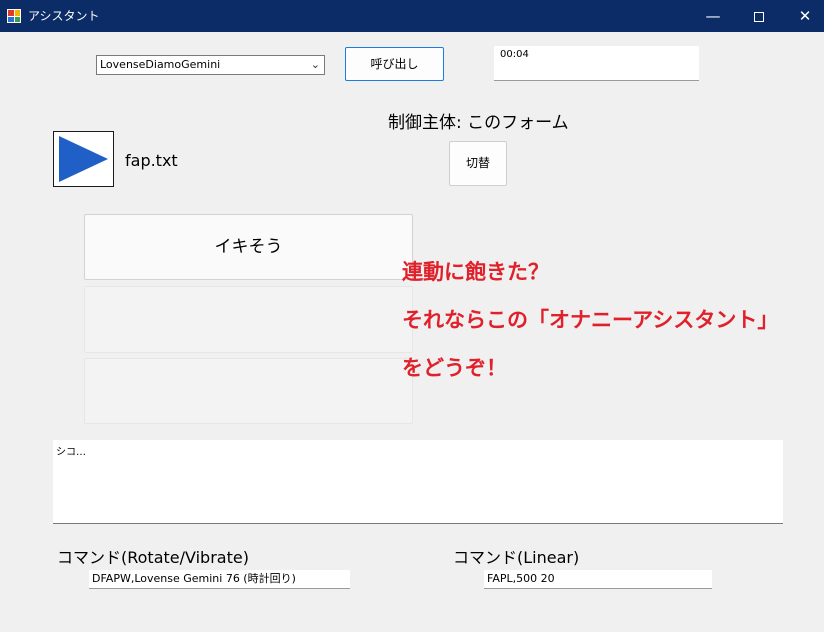 The image size is (824, 632). Describe the element at coordinates (160, 64) in the screenshot. I see `device-select-value: LovenseDiamoGemini` at that location.